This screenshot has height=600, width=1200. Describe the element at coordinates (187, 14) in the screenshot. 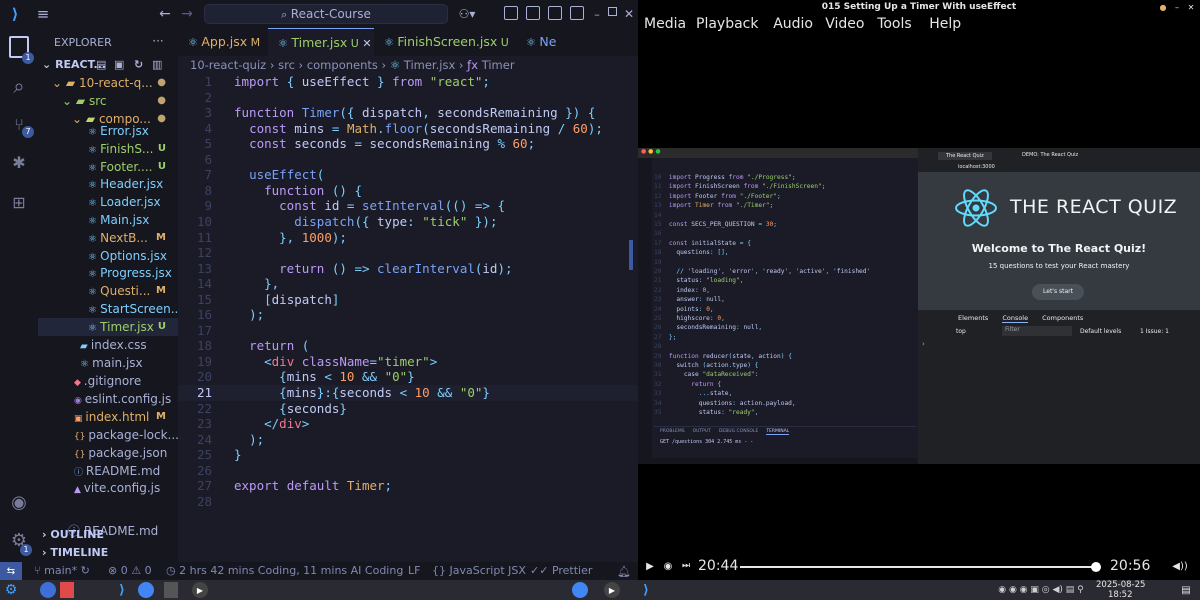

I see `forward-arrow-icon: →` at that location.